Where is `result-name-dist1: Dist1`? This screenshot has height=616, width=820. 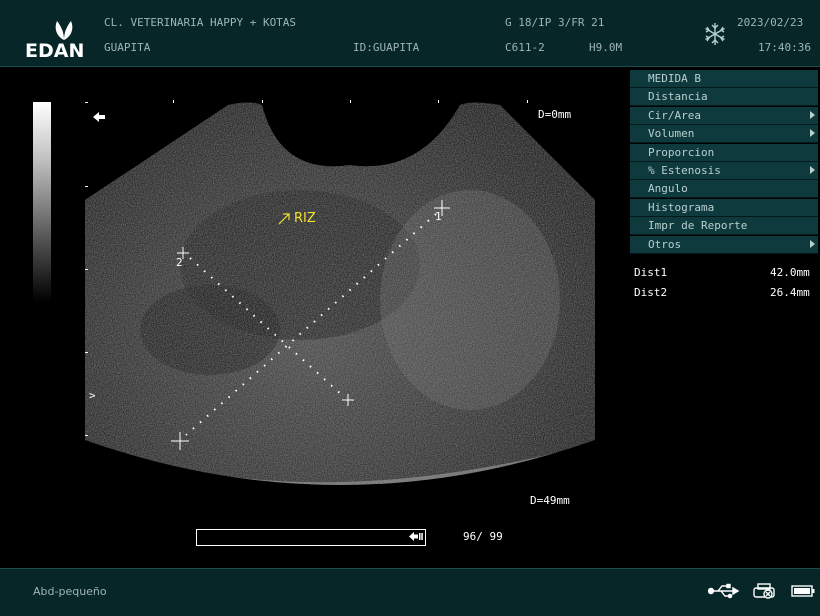 result-name-dist1: Dist1 is located at coordinates (651, 272).